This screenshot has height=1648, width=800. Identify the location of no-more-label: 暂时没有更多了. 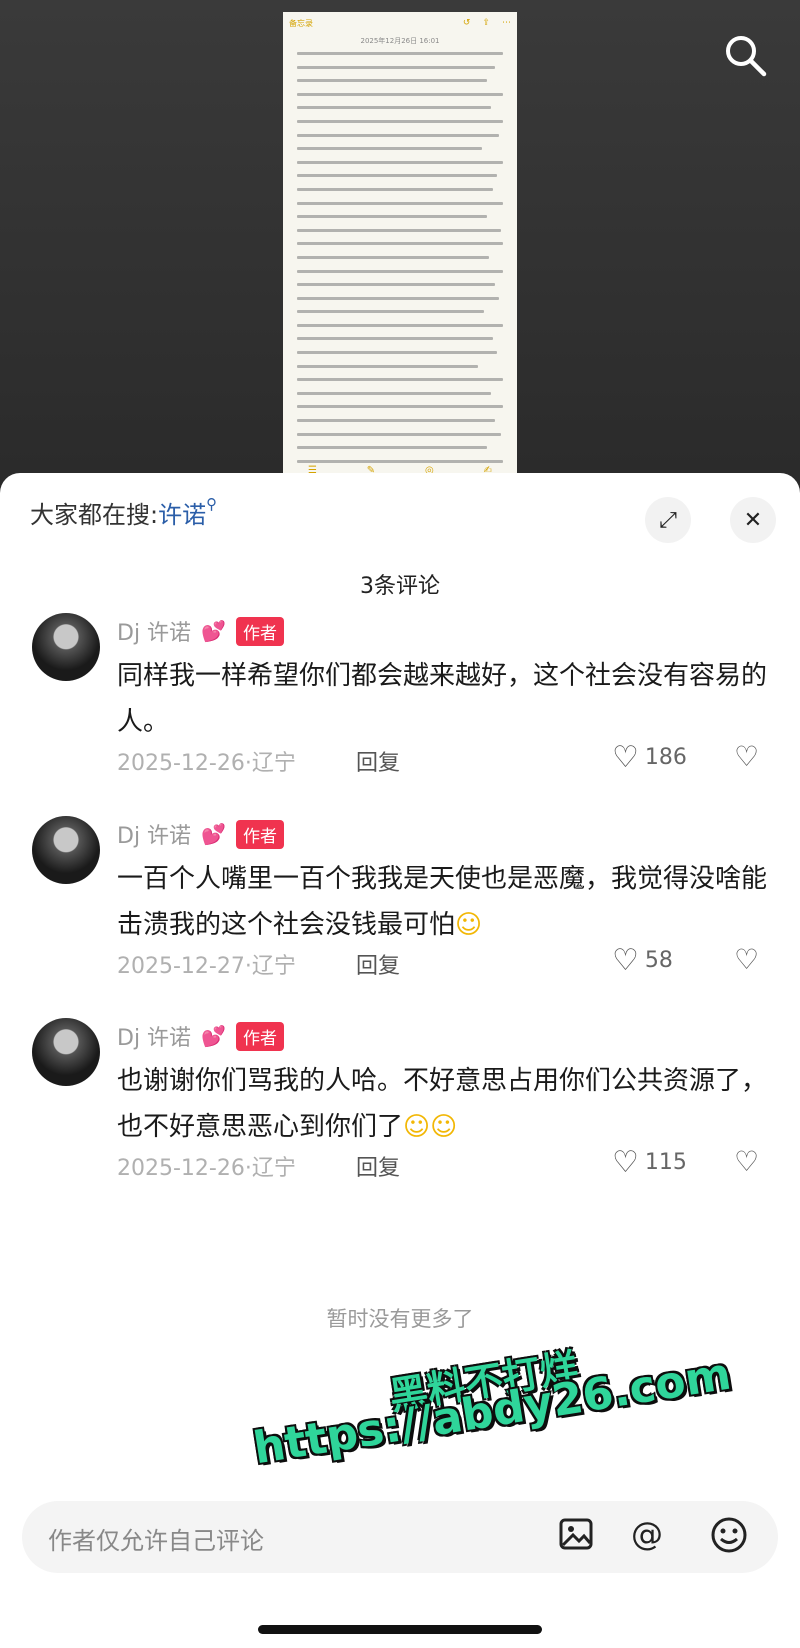
(400, 1319).